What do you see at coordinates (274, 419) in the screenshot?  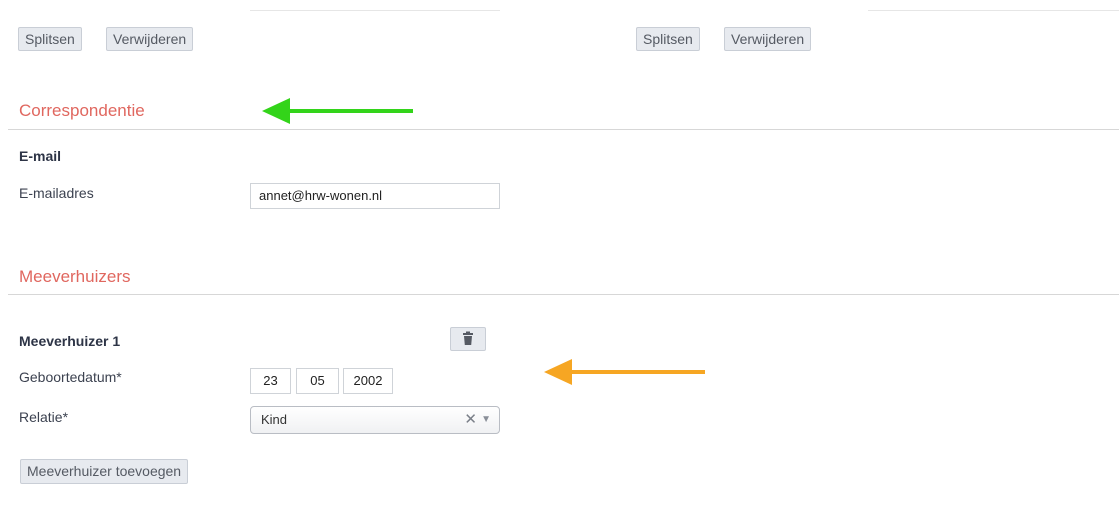 I see `relation-selected-value: Kind` at bounding box center [274, 419].